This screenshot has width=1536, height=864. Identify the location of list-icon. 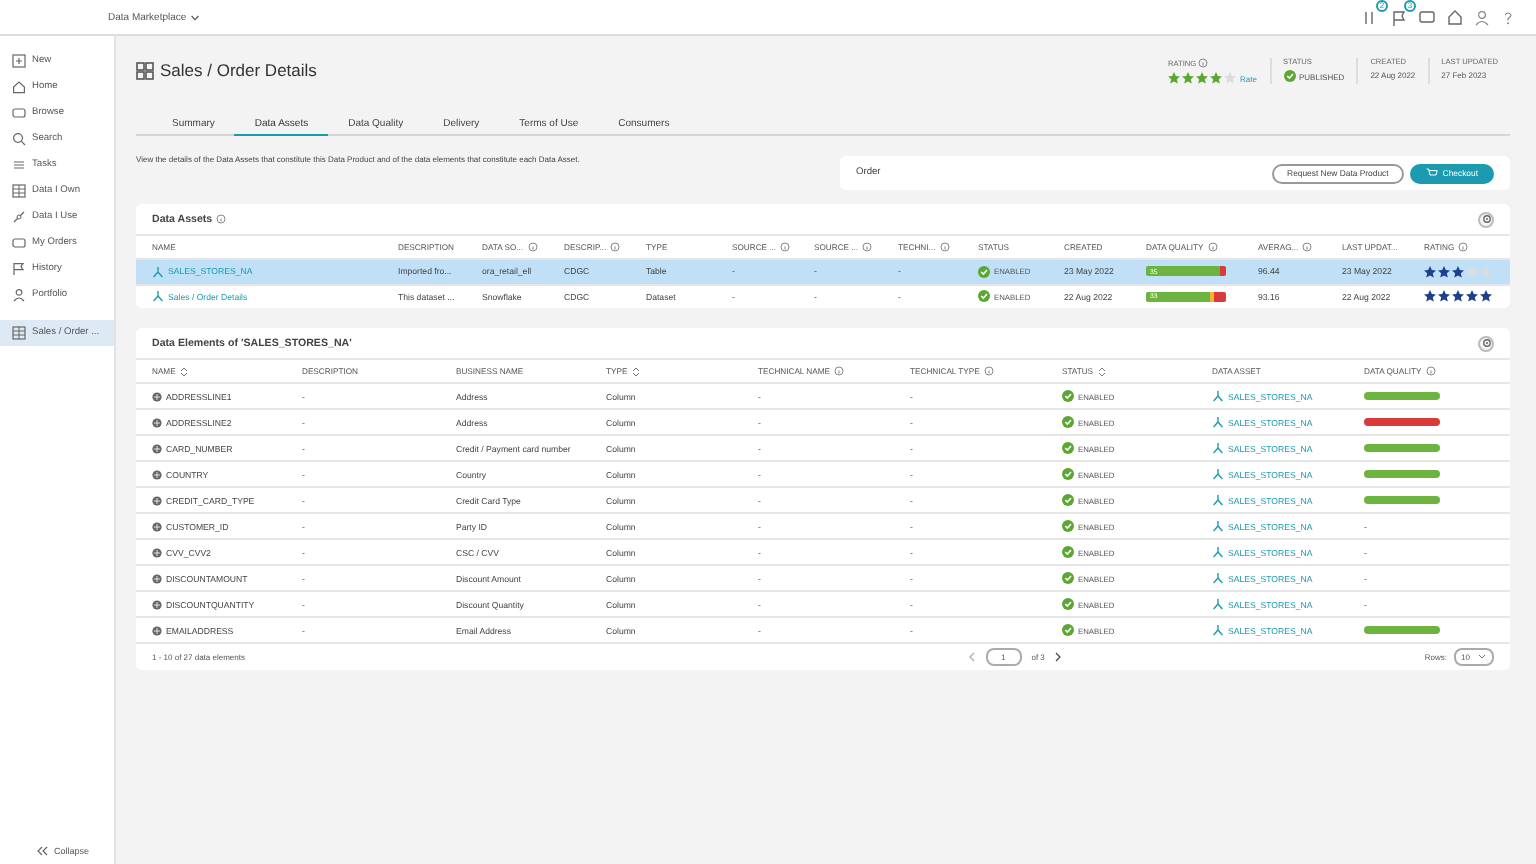
(19, 164).